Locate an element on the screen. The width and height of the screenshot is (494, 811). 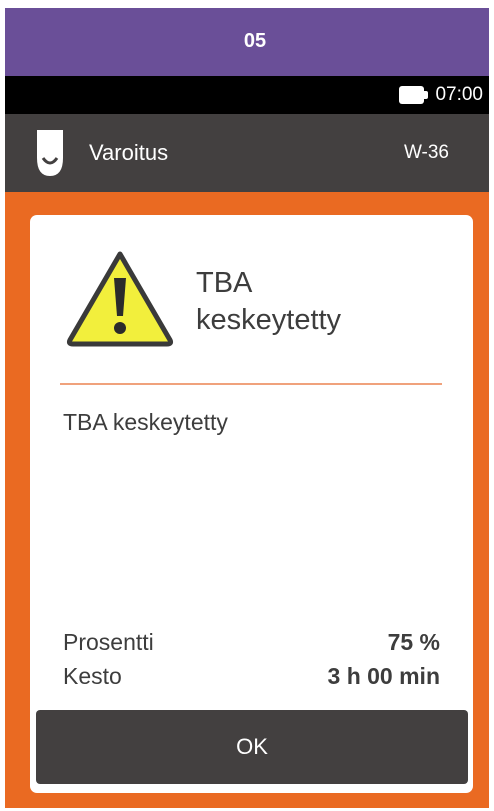
detail-row-duration: Kesto 3 h 00 min is located at coordinates (251, 676).